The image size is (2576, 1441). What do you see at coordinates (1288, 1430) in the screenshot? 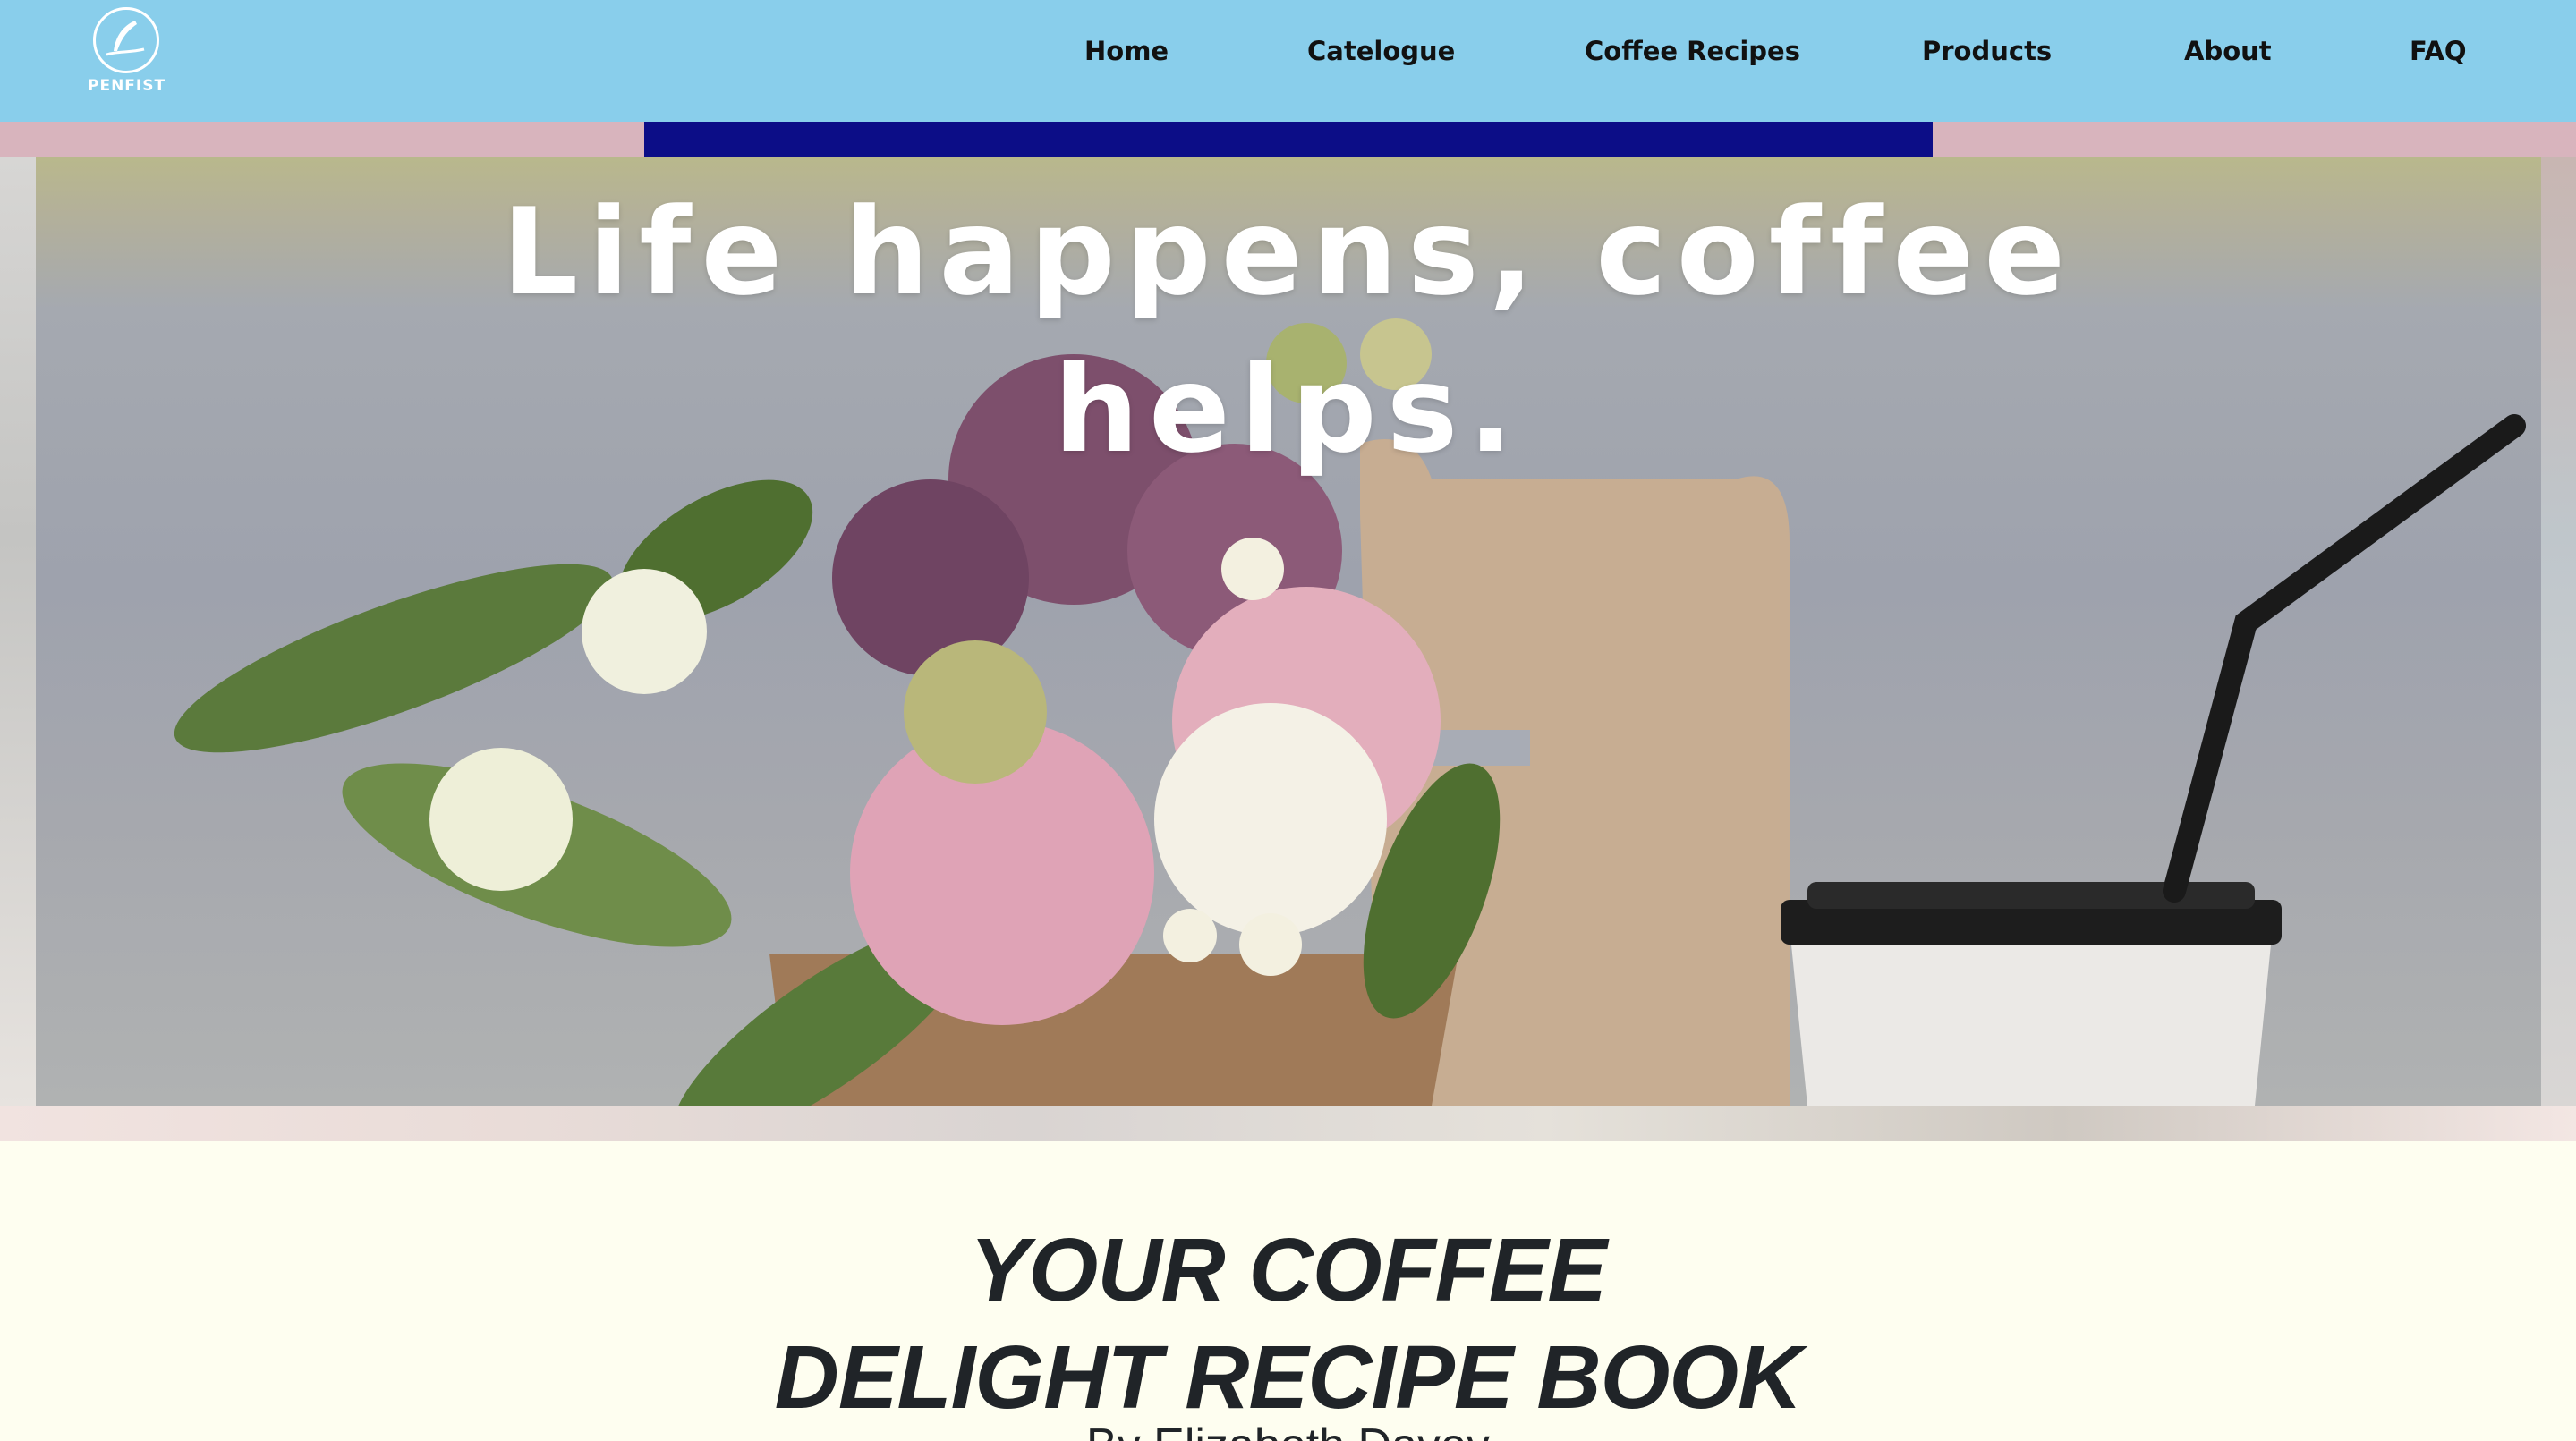
I see `book-author: By Elizabeth Davey` at bounding box center [1288, 1430].